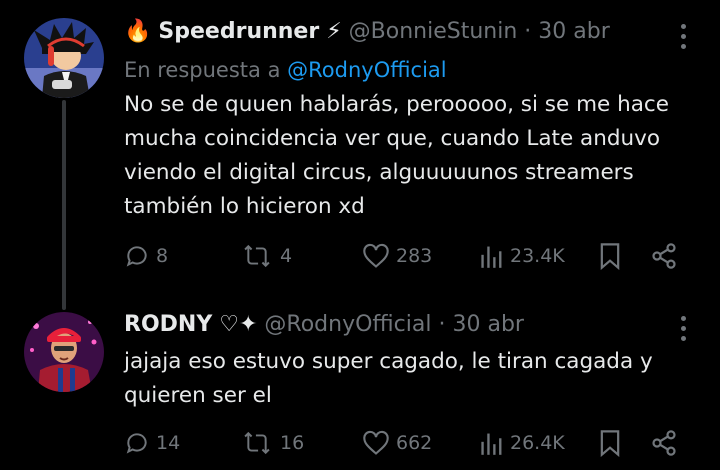  What do you see at coordinates (537, 256) in the screenshot?
I see `view-count: 23.4K` at bounding box center [537, 256].